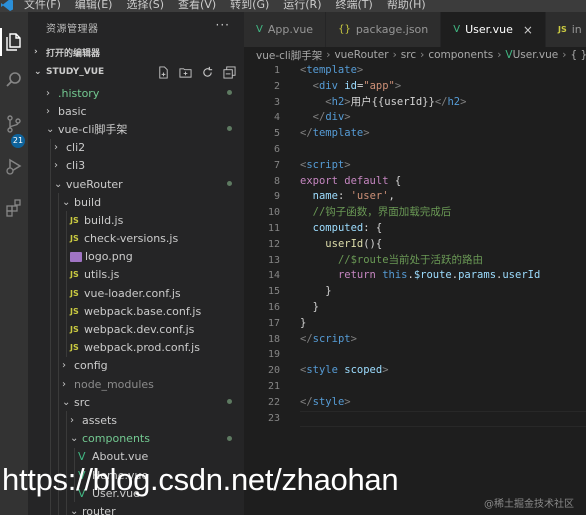 The image size is (586, 515). What do you see at coordinates (136, 129) in the screenshot?
I see `tree-folder: ⌄ vue-cli脚手架` at bounding box center [136, 129].